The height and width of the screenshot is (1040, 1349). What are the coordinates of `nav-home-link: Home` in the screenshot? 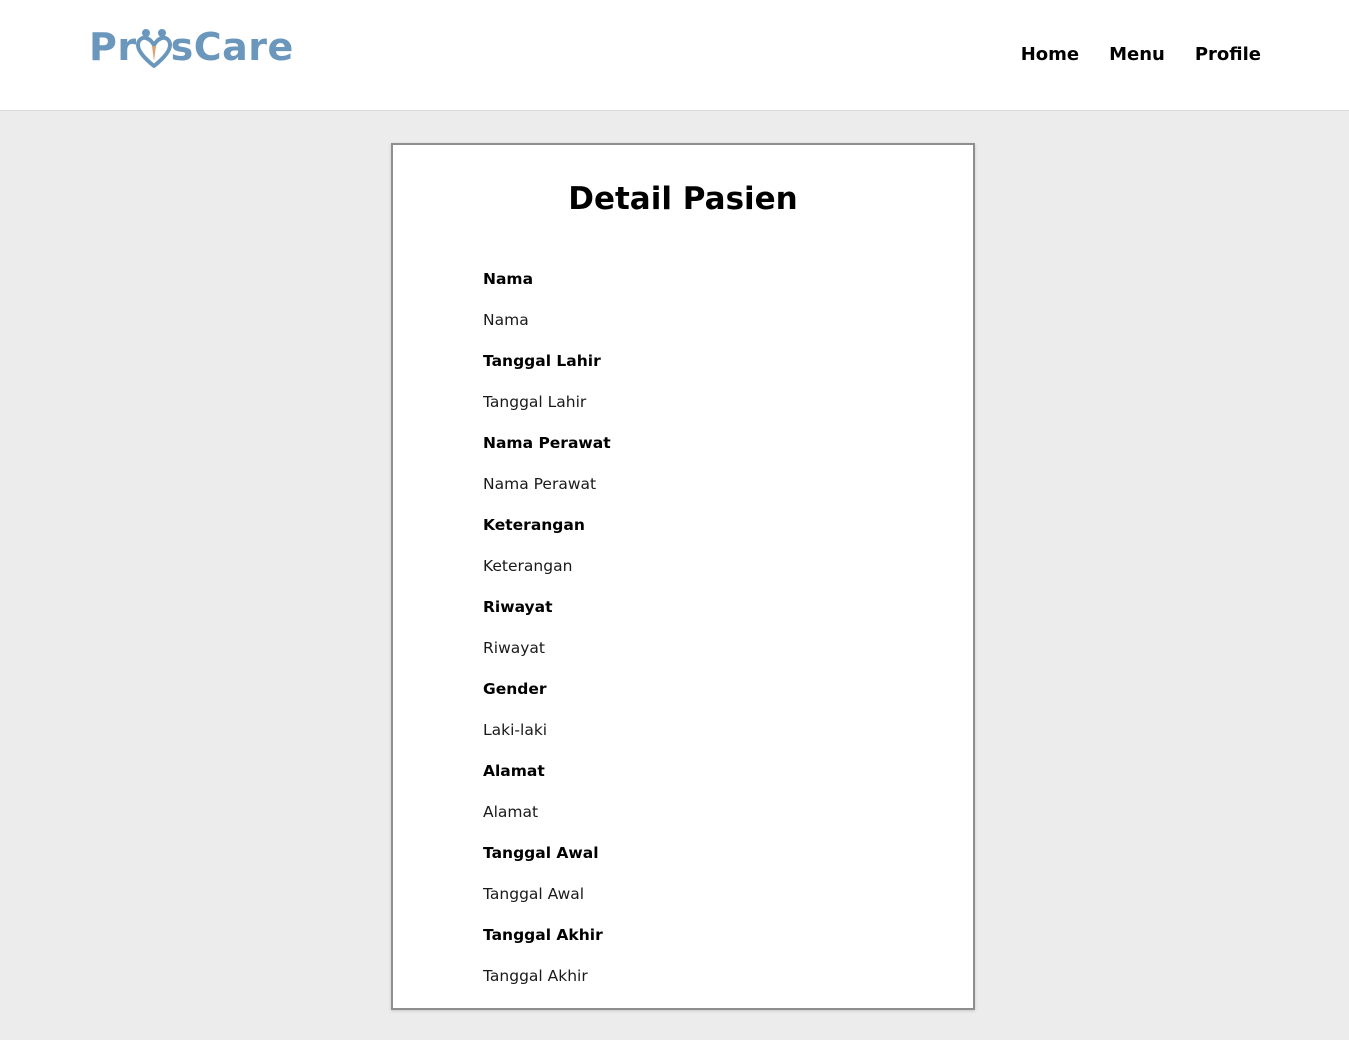 It's located at (1050, 55).